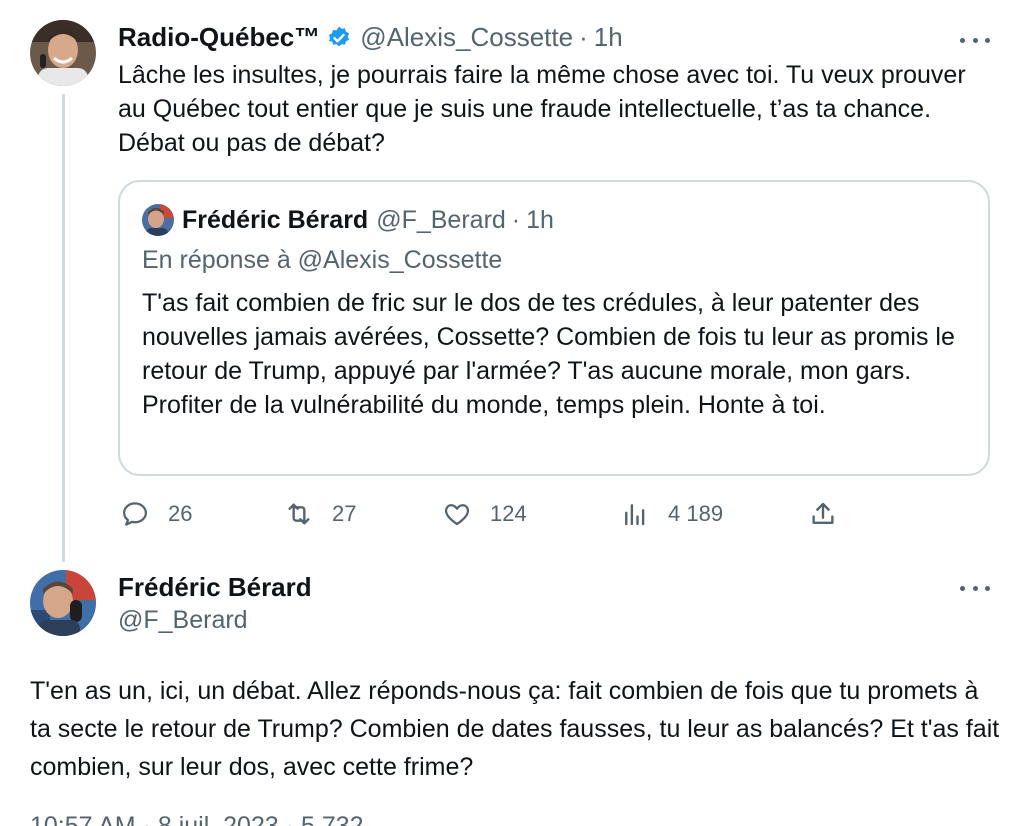  I want to click on retweet-count: 27, so click(344, 513).